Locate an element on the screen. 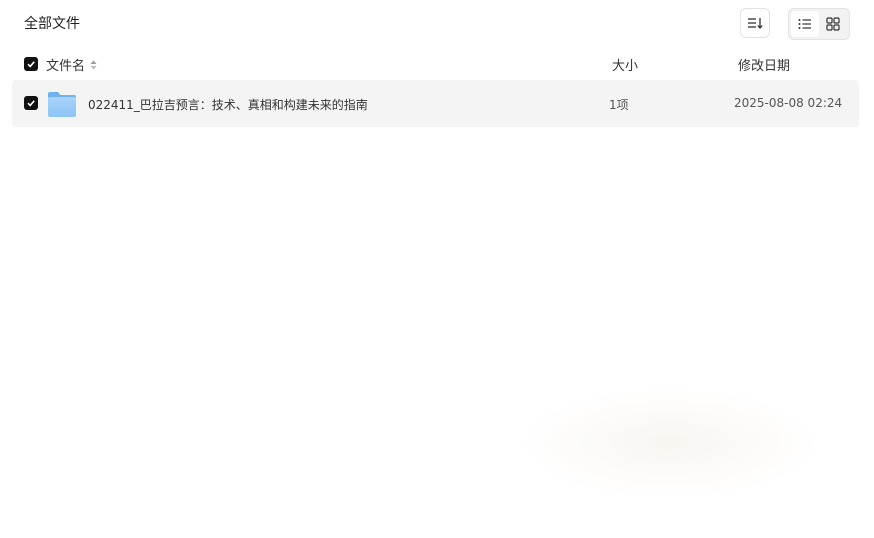 The height and width of the screenshot is (538, 874). sort-button is located at coordinates (755, 23).